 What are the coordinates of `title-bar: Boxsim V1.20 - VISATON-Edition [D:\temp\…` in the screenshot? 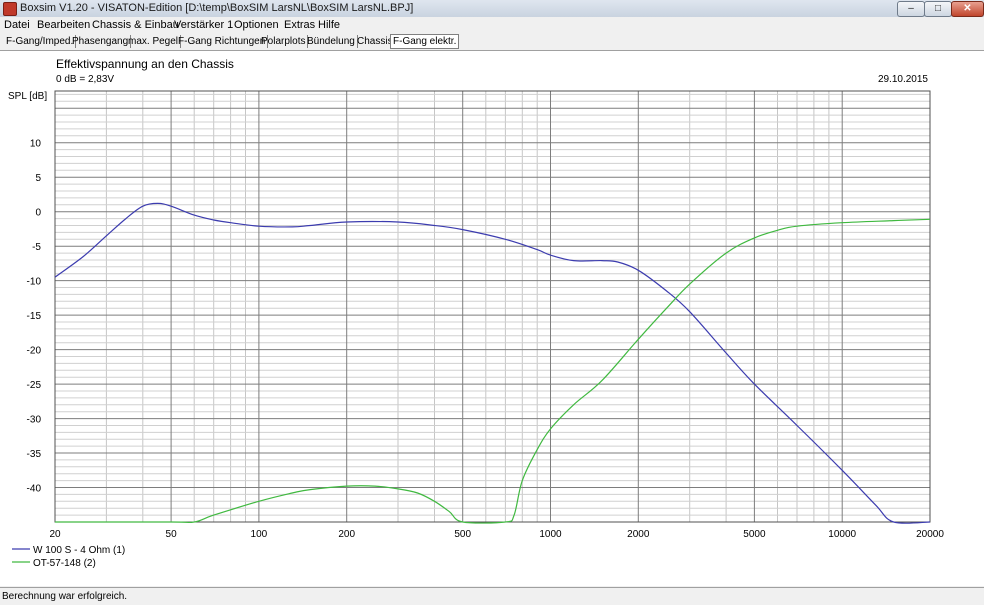 It's located at (492, 9).